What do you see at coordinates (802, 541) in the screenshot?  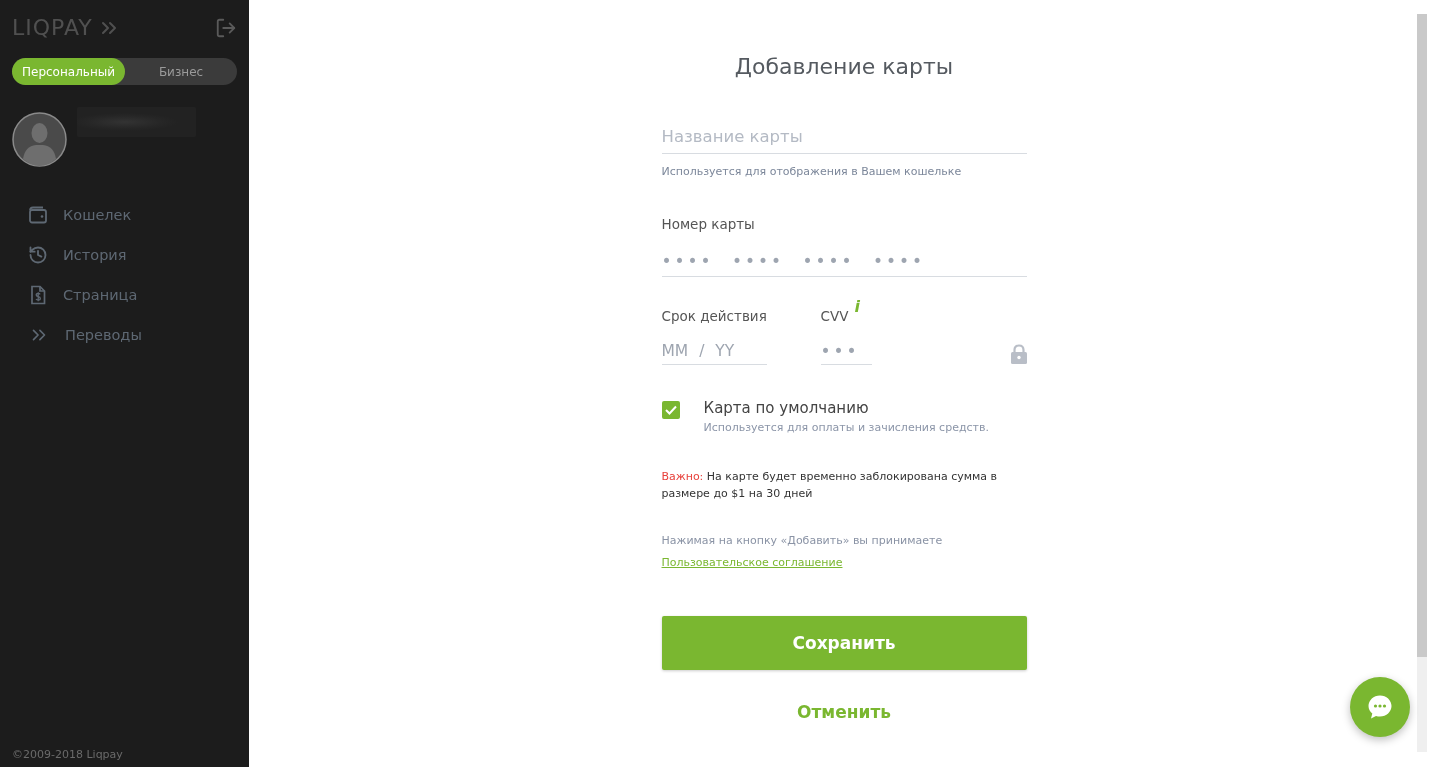 I see `consent-text: Нажимая на кнопку «Добавить» вы принимаете` at bounding box center [802, 541].